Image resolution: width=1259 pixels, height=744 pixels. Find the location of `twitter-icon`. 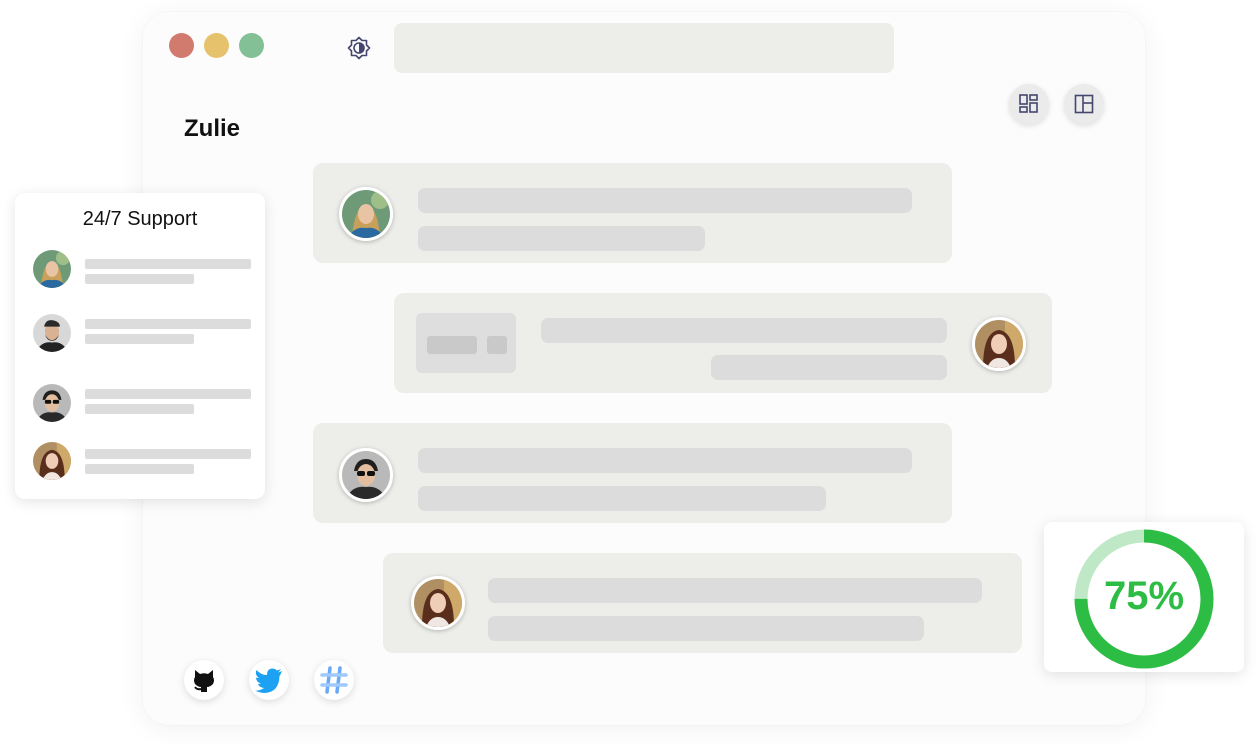

twitter-icon is located at coordinates (268, 680).